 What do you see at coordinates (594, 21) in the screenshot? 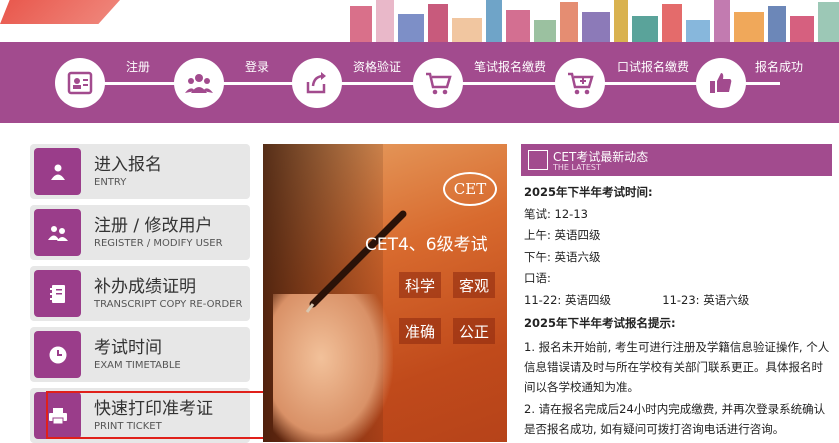
I see `city-skyline-illustration` at bounding box center [594, 21].